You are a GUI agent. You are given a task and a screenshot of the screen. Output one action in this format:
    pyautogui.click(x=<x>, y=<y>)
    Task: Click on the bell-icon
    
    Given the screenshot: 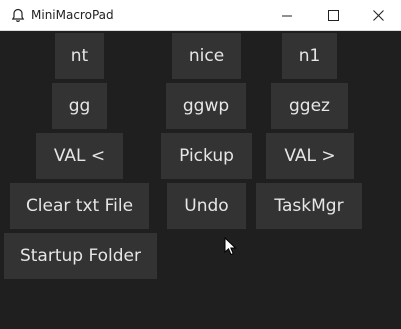 What is the action you would take?
    pyautogui.click(x=18, y=15)
    